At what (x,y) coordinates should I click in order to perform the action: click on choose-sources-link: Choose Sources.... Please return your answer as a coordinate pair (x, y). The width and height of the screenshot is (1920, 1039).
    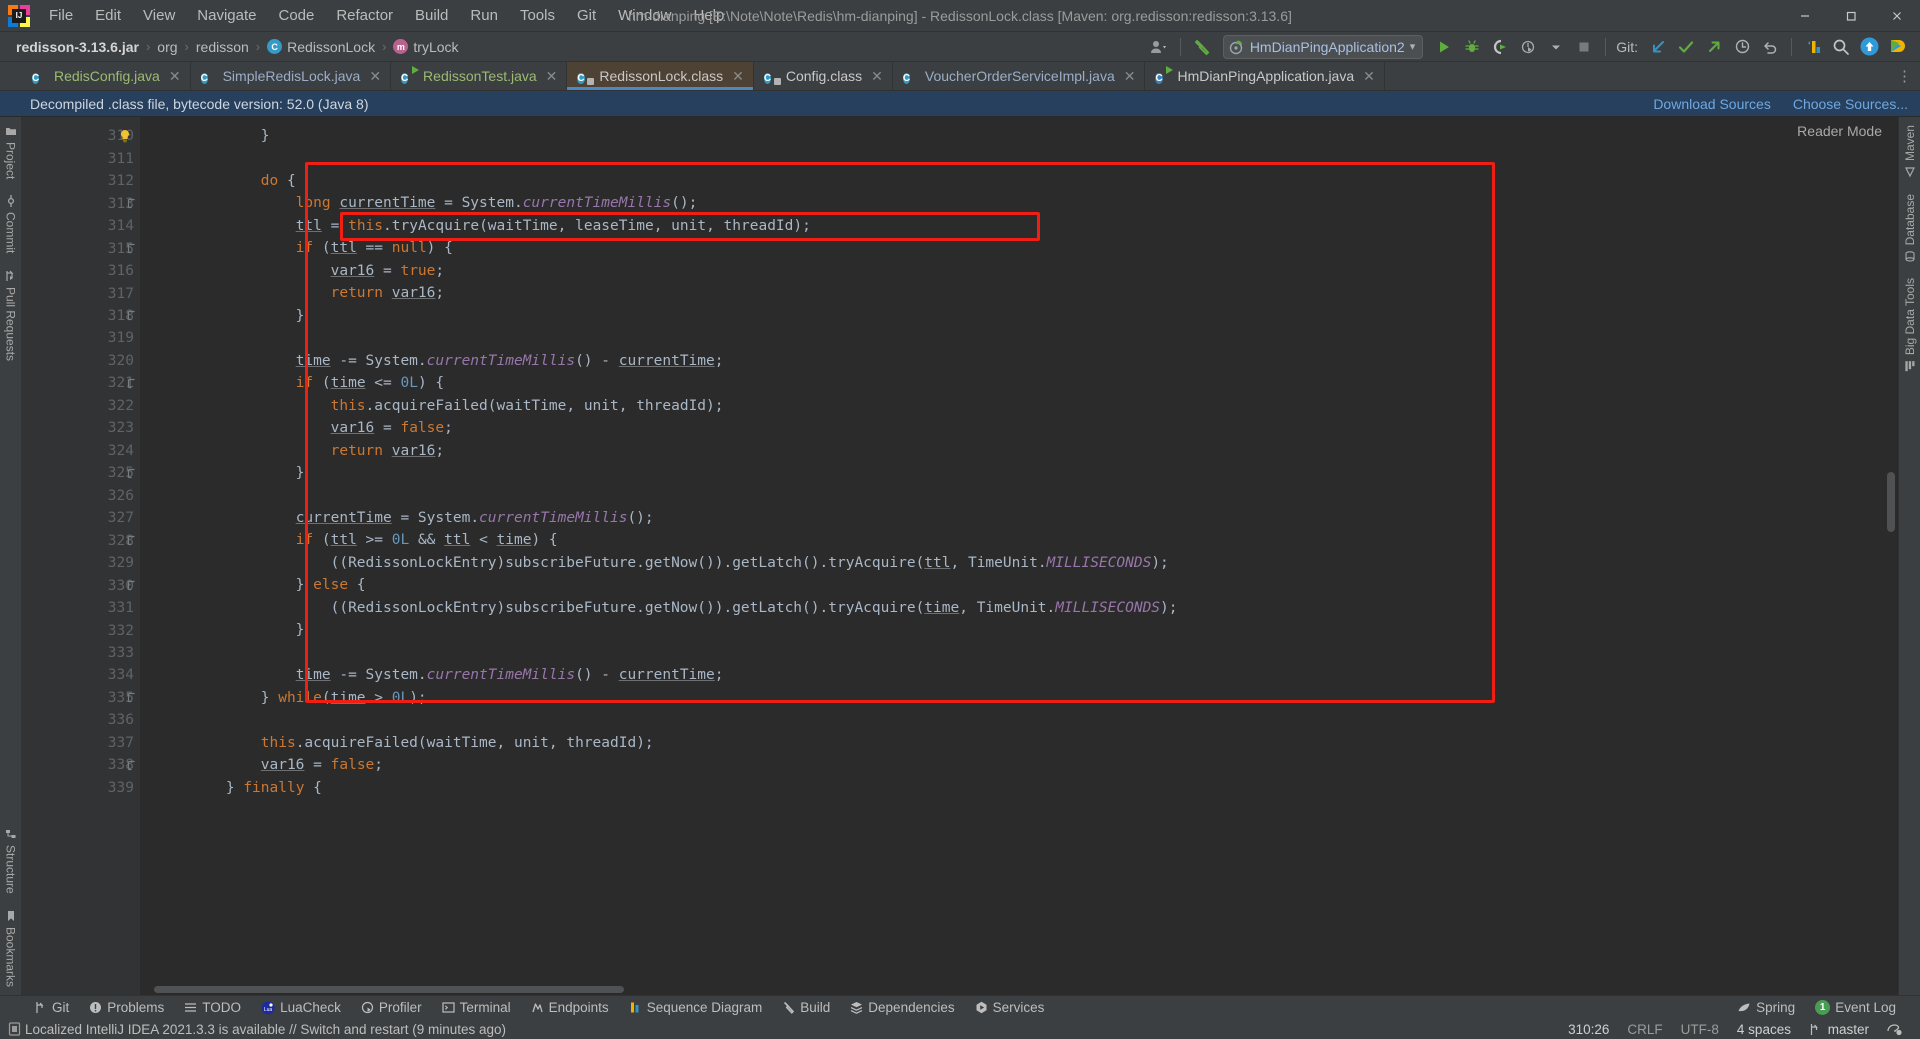
    Looking at the image, I should click on (1850, 104).